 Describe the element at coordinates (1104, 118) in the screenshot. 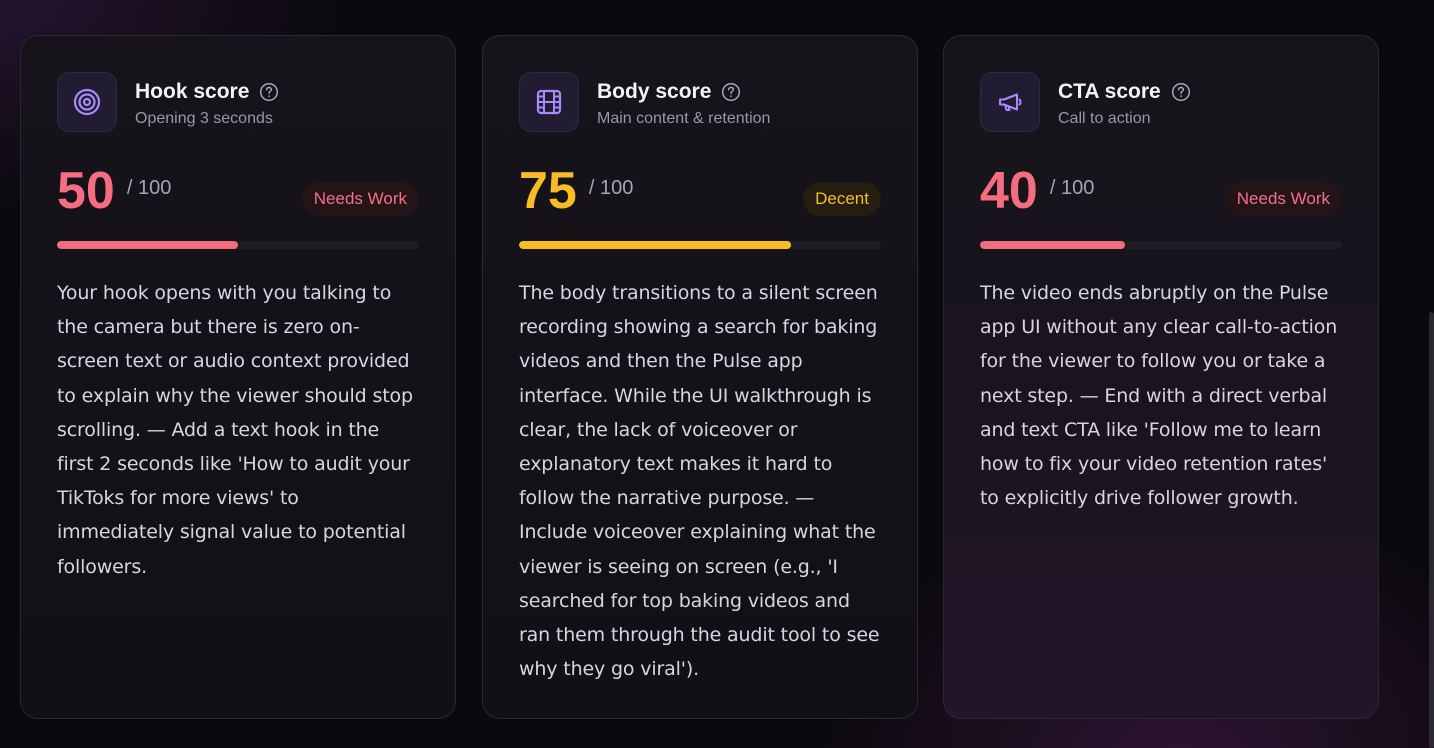

I see `card-subtitle: Call to action` at that location.